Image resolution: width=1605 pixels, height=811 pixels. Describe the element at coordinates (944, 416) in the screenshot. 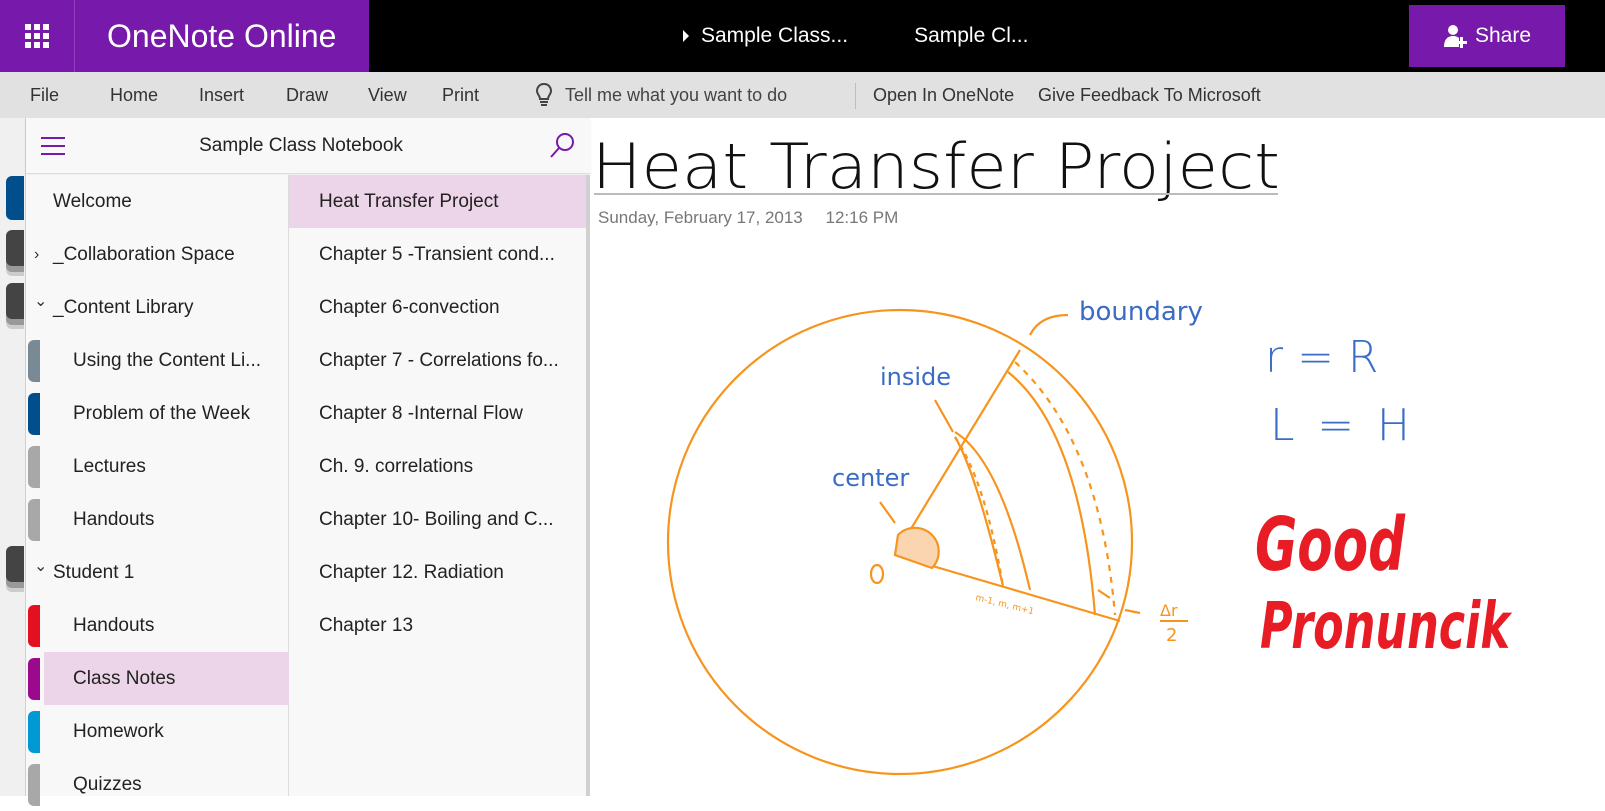

I see `inside-arrow` at that location.